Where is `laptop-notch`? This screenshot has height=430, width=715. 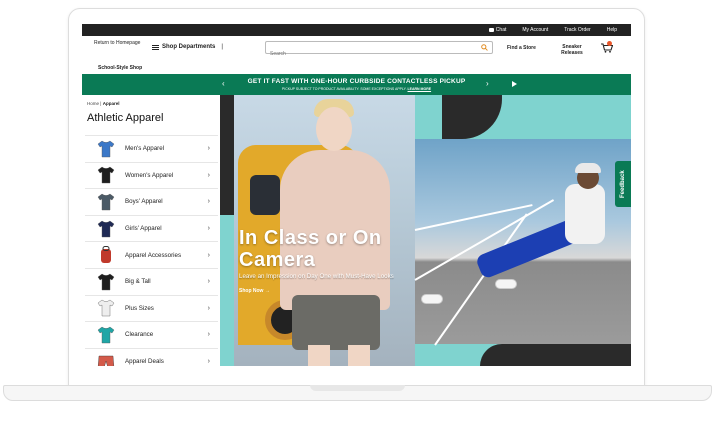 laptop-notch is located at coordinates (357, 388).